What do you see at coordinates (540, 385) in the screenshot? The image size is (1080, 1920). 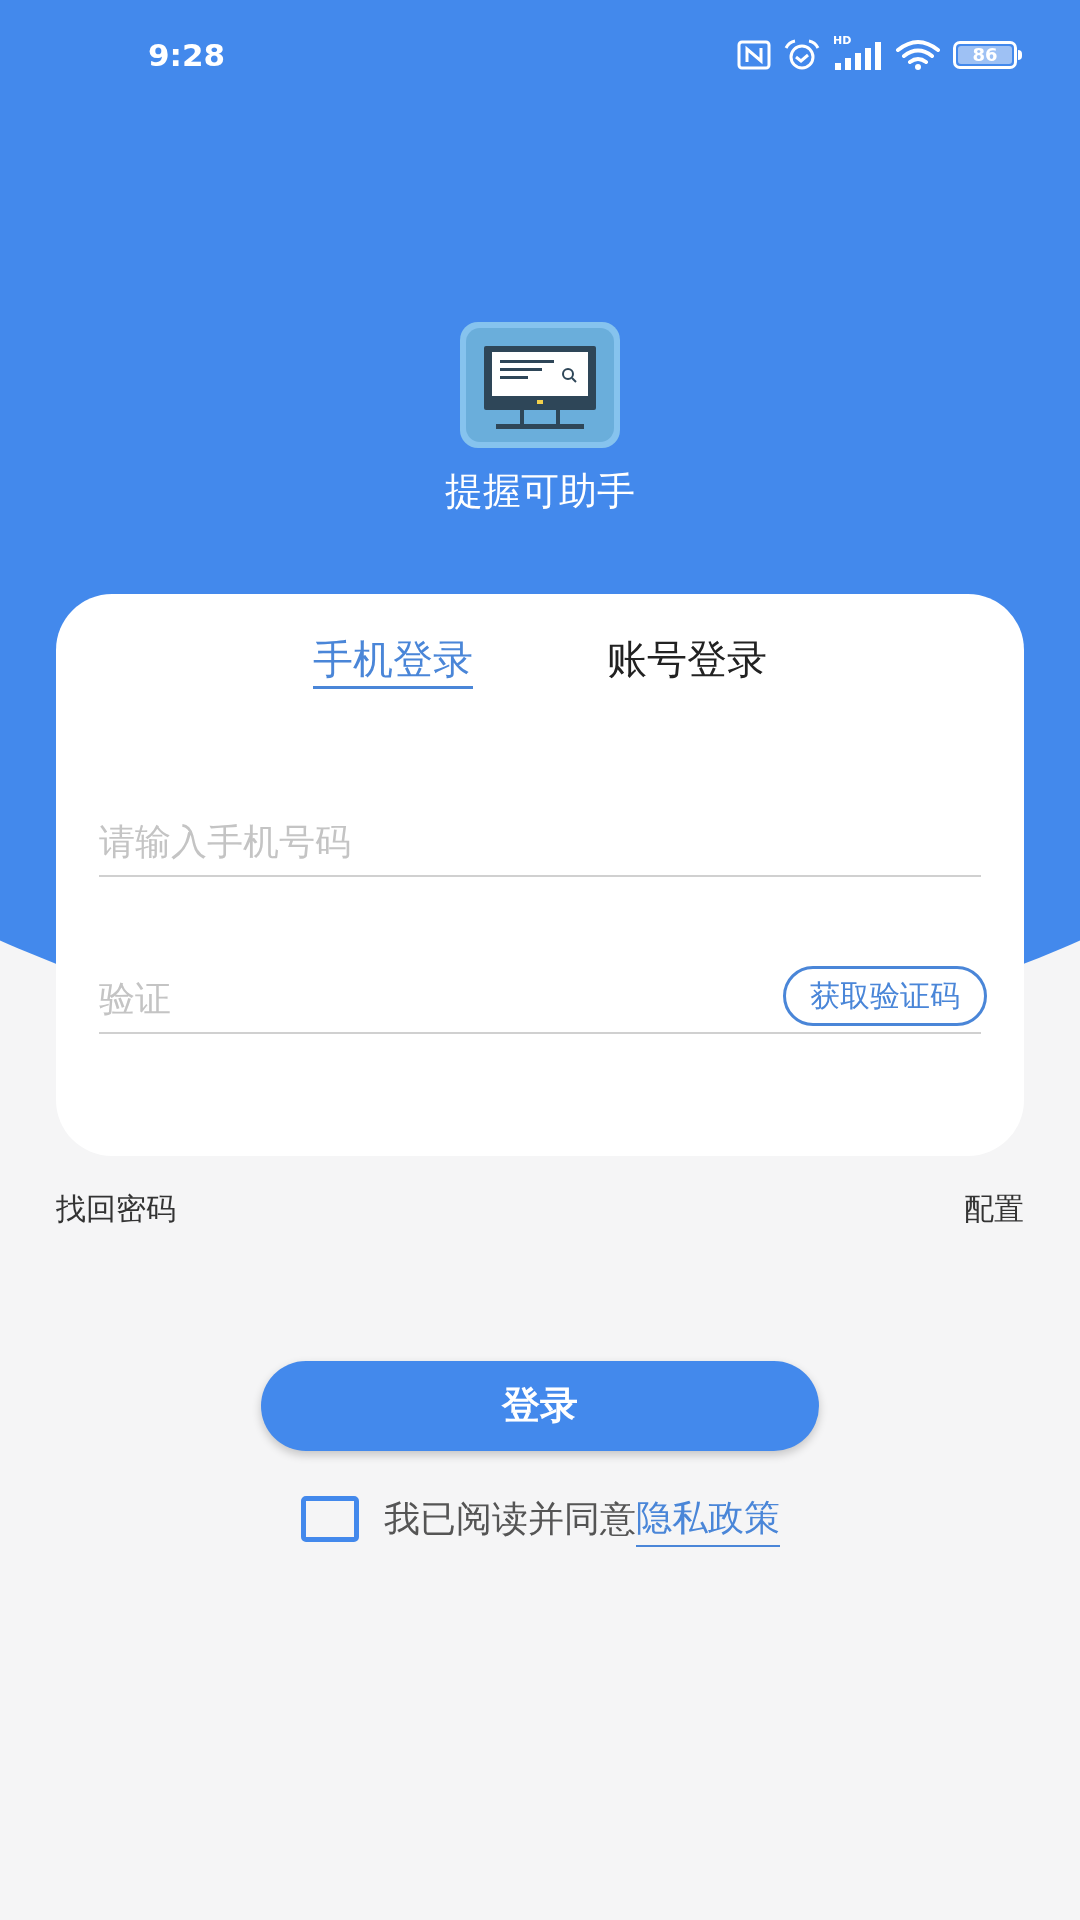 I see `monitor-icon` at bounding box center [540, 385].